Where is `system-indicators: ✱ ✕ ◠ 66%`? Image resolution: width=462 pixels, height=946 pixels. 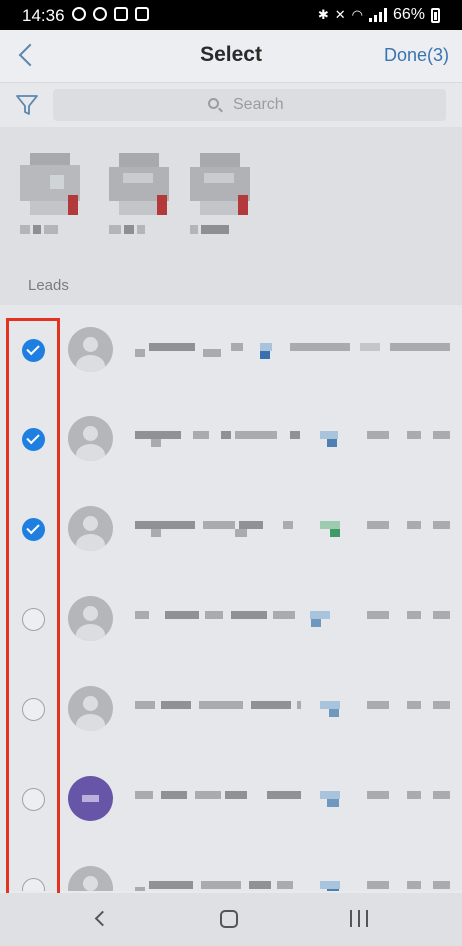
system-indicators: ✱ ✕ ◠ 66% is located at coordinates (379, 15).